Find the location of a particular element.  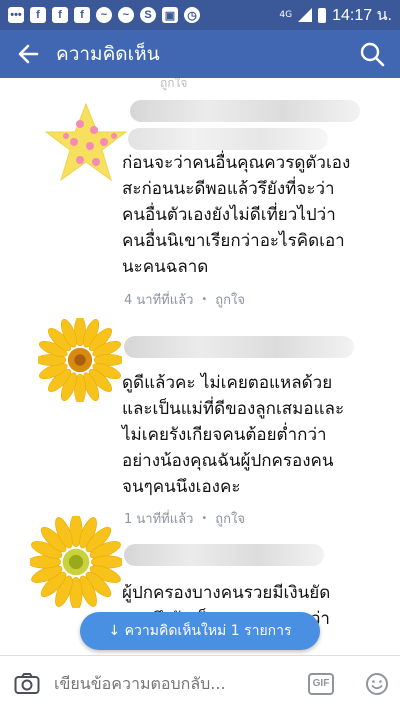

comment-time: 4 นาทีที่แล้ว is located at coordinates (159, 300).